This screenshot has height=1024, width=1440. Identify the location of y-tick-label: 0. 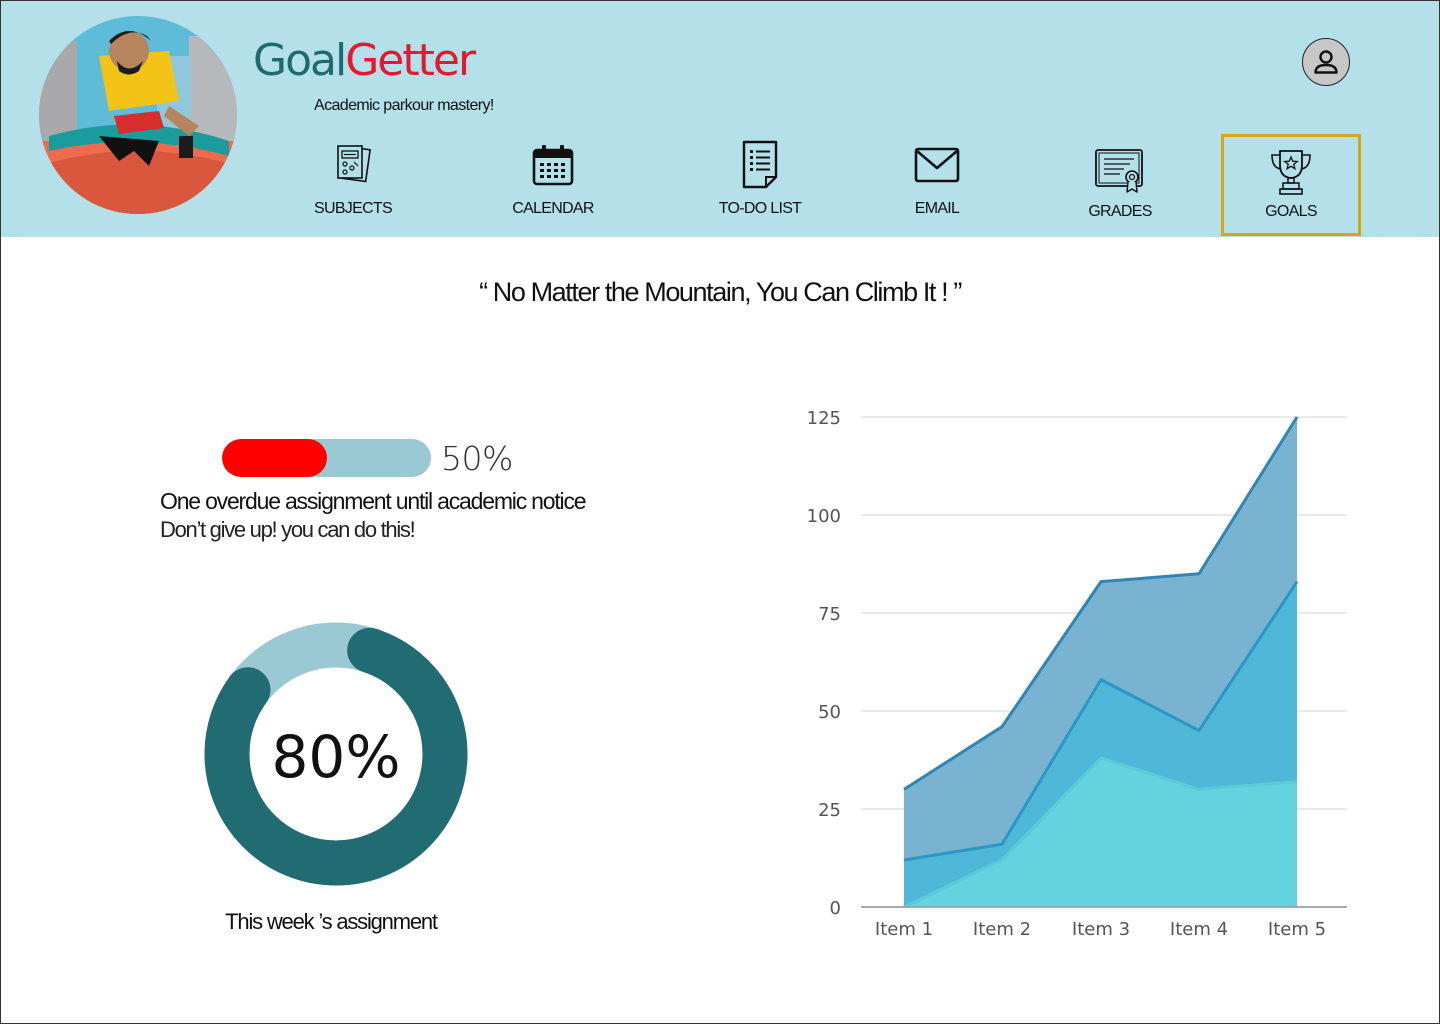
(835, 908).